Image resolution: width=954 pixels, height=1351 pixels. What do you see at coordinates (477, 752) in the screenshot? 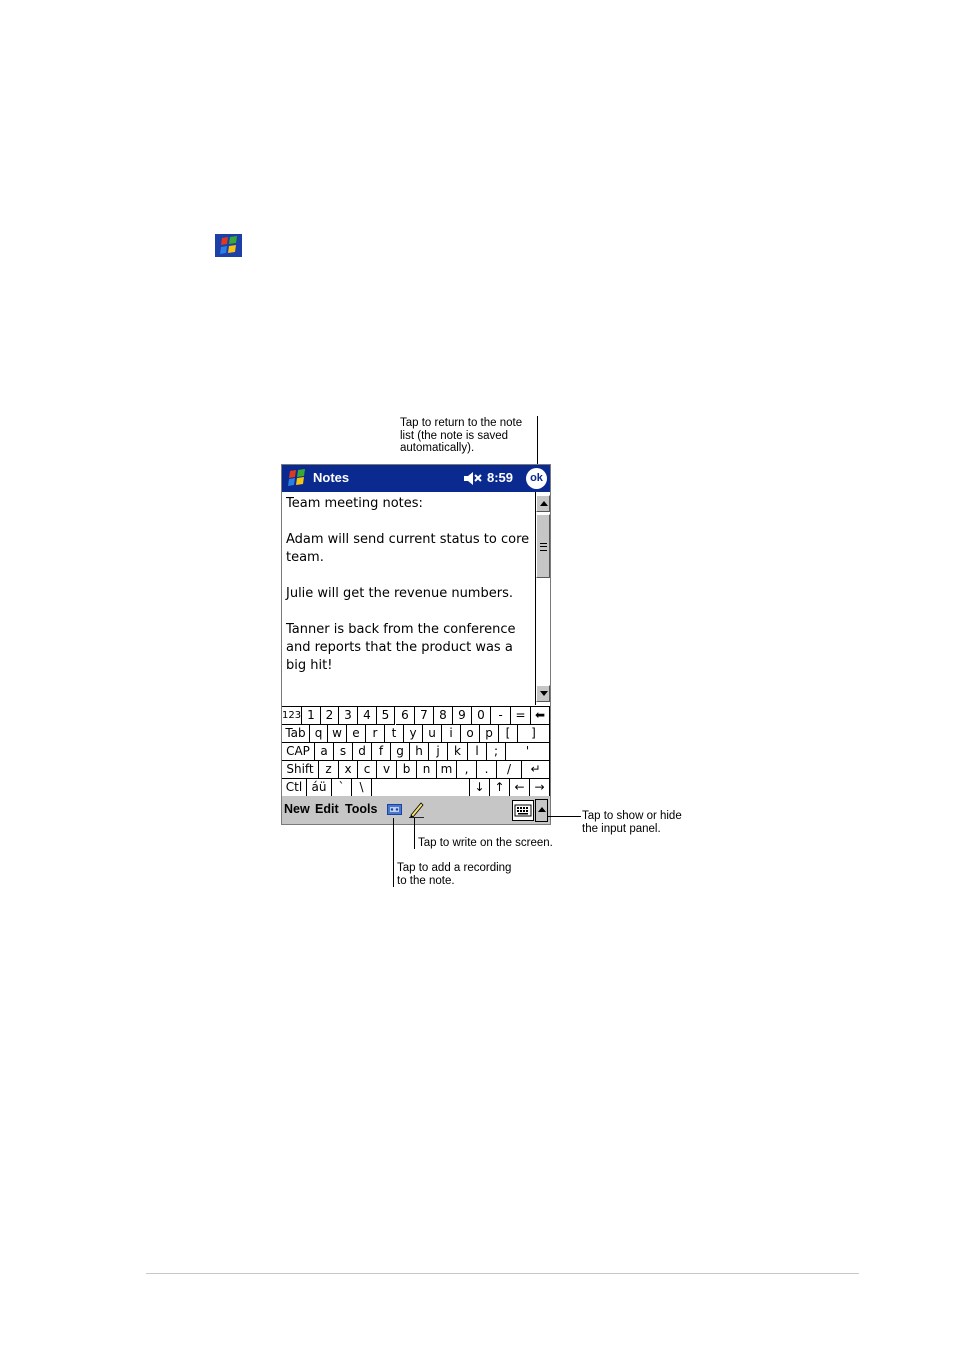
I see `key: l` at bounding box center [477, 752].